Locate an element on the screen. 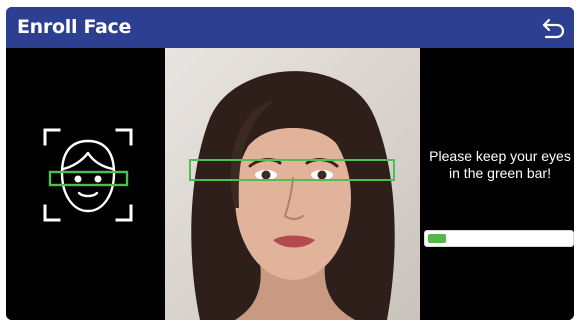 This screenshot has width=580, height=325. progress-fill is located at coordinates (437, 238).